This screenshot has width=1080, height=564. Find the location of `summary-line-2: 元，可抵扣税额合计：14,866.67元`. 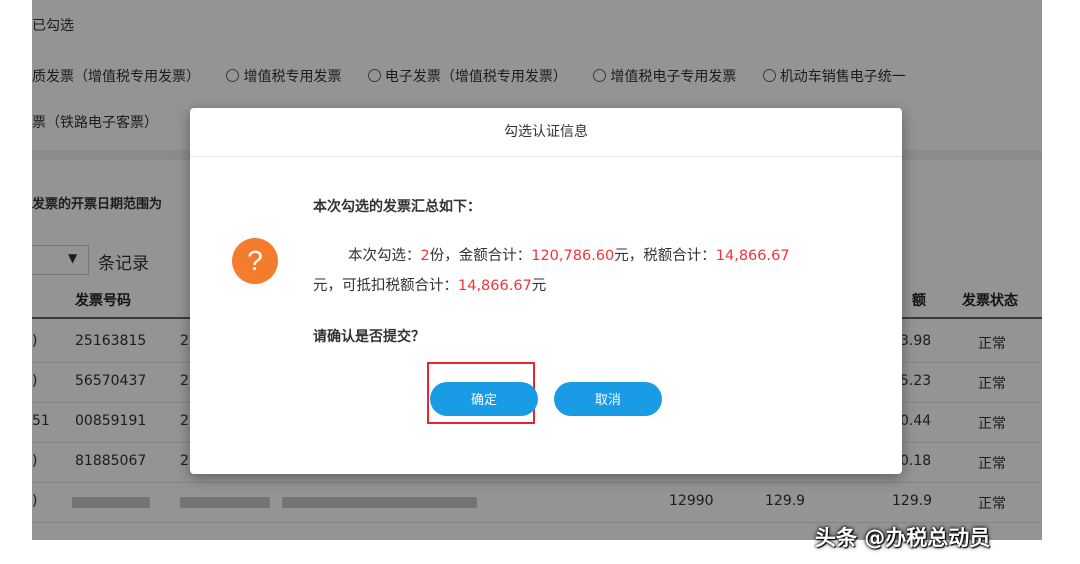

summary-line-2: 元，可抵扣税额合计：14,866.67元 is located at coordinates (429, 284).